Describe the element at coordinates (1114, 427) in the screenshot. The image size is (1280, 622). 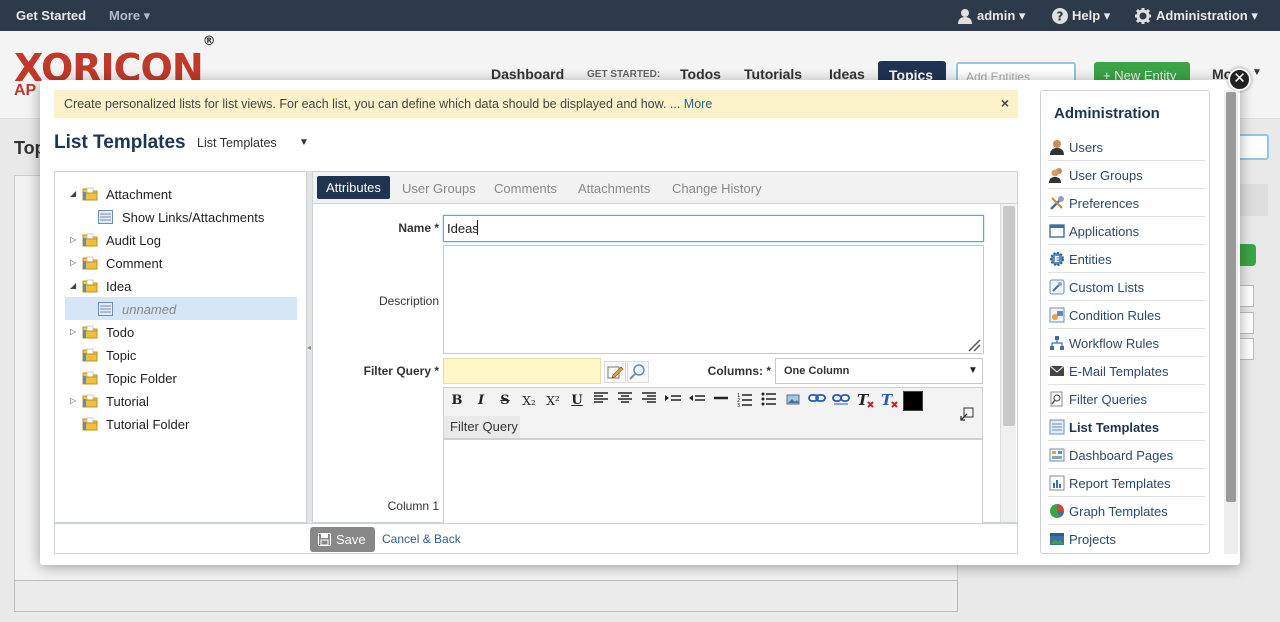
I see `sidebar-item-label: List Templates` at that location.